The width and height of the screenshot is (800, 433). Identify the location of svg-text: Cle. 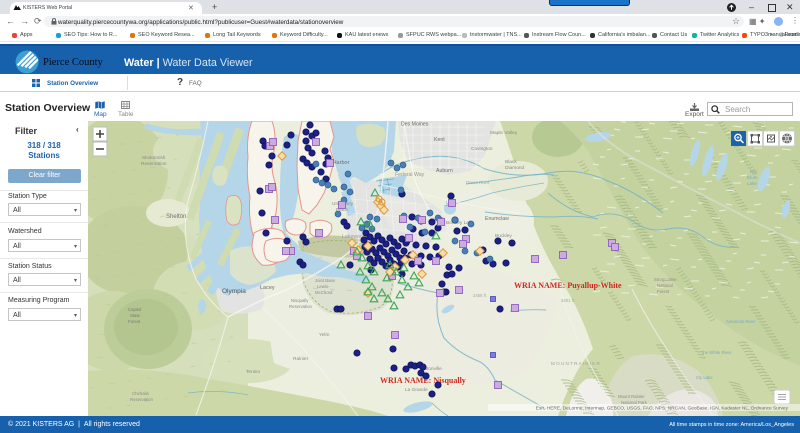
(753, 171).